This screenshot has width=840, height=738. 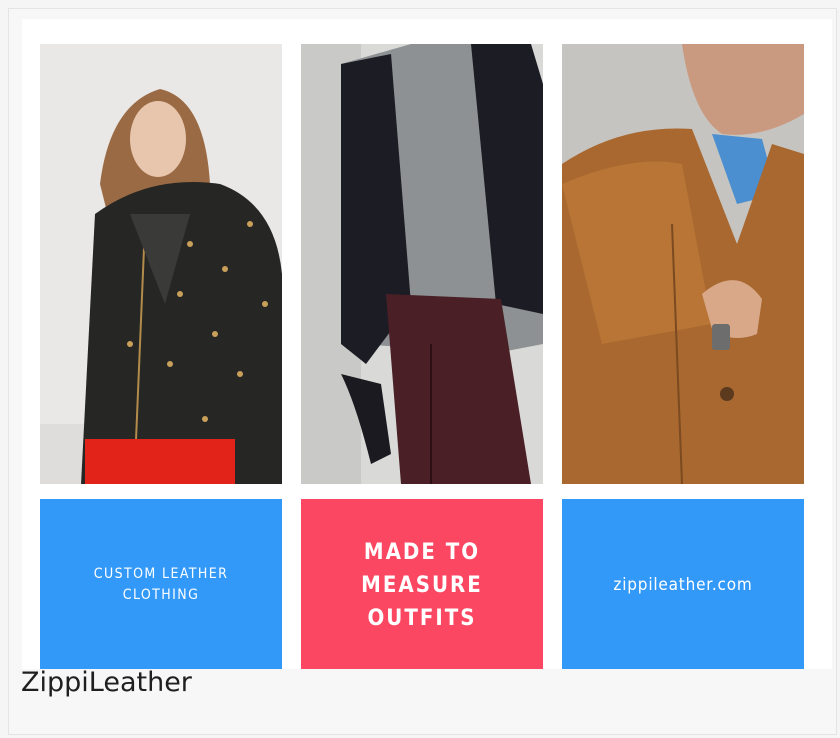 I want to click on tile-right-text: zippileather.com, so click(x=683, y=585).